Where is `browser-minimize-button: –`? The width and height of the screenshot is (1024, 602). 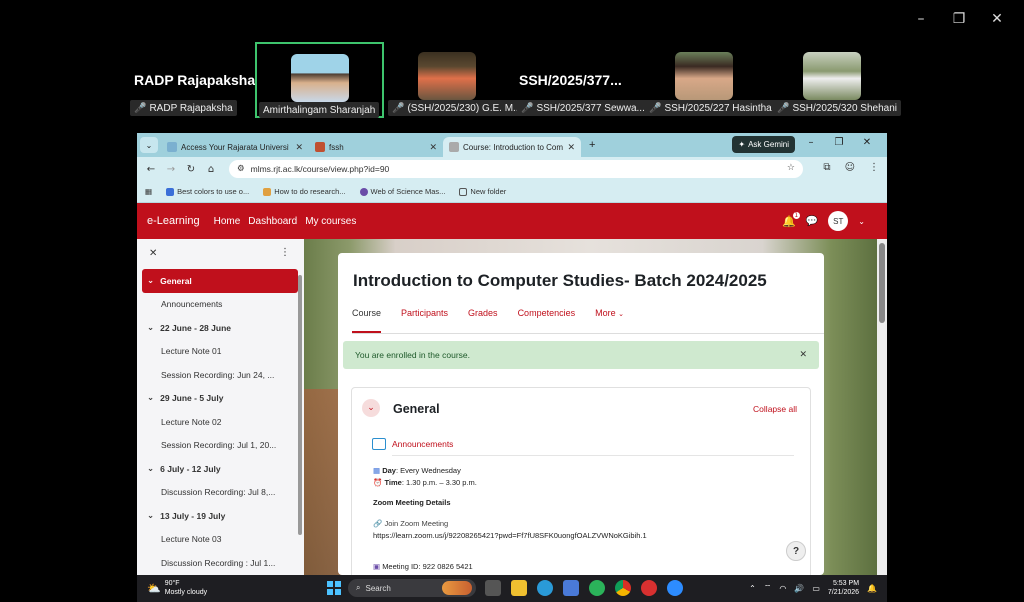 browser-minimize-button: – is located at coordinates (811, 142).